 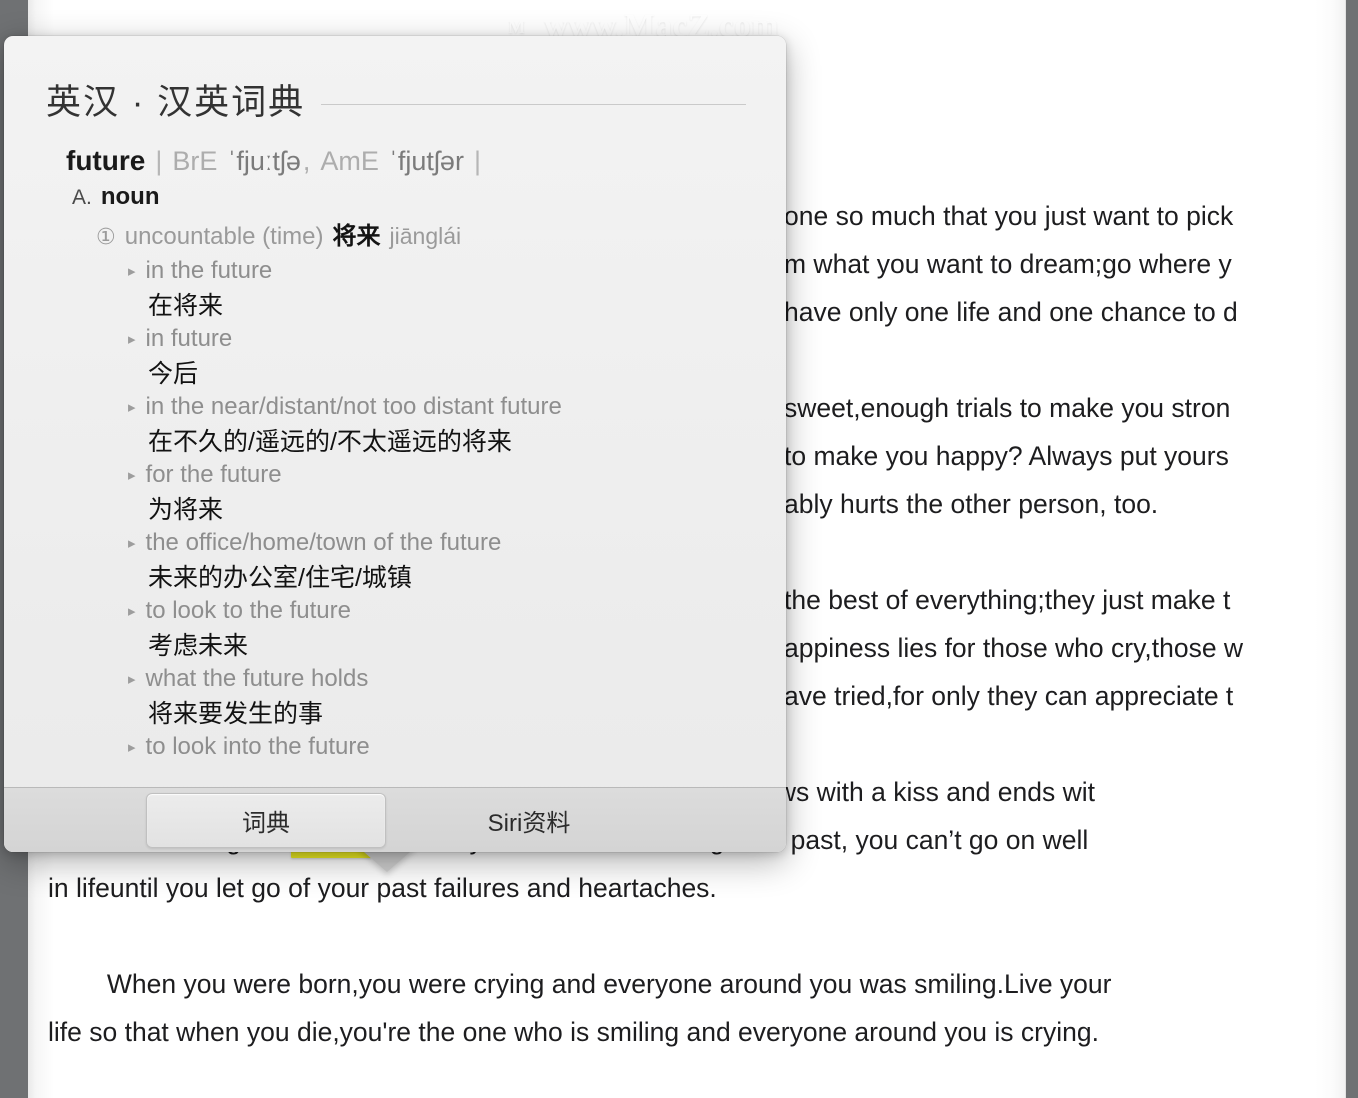 I want to click on sense-number: ①, so click(x=106, y=236).